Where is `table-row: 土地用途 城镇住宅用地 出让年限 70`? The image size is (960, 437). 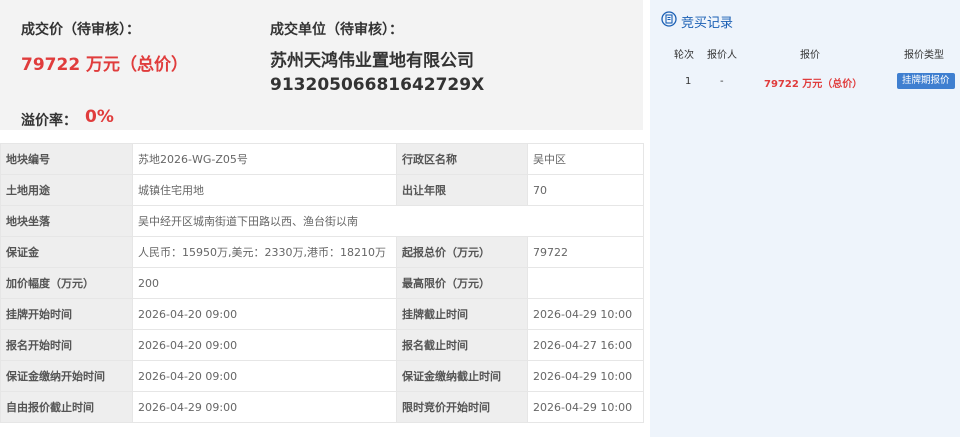 table-row: 土地用途 城镇住宅用地 出让年限 70 is located at coordinates (322, 190).